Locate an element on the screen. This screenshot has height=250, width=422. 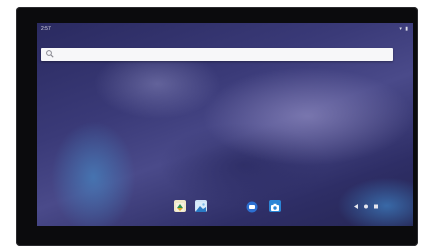
status-bar-time: 2:57 is located at coordinates (46, 29).